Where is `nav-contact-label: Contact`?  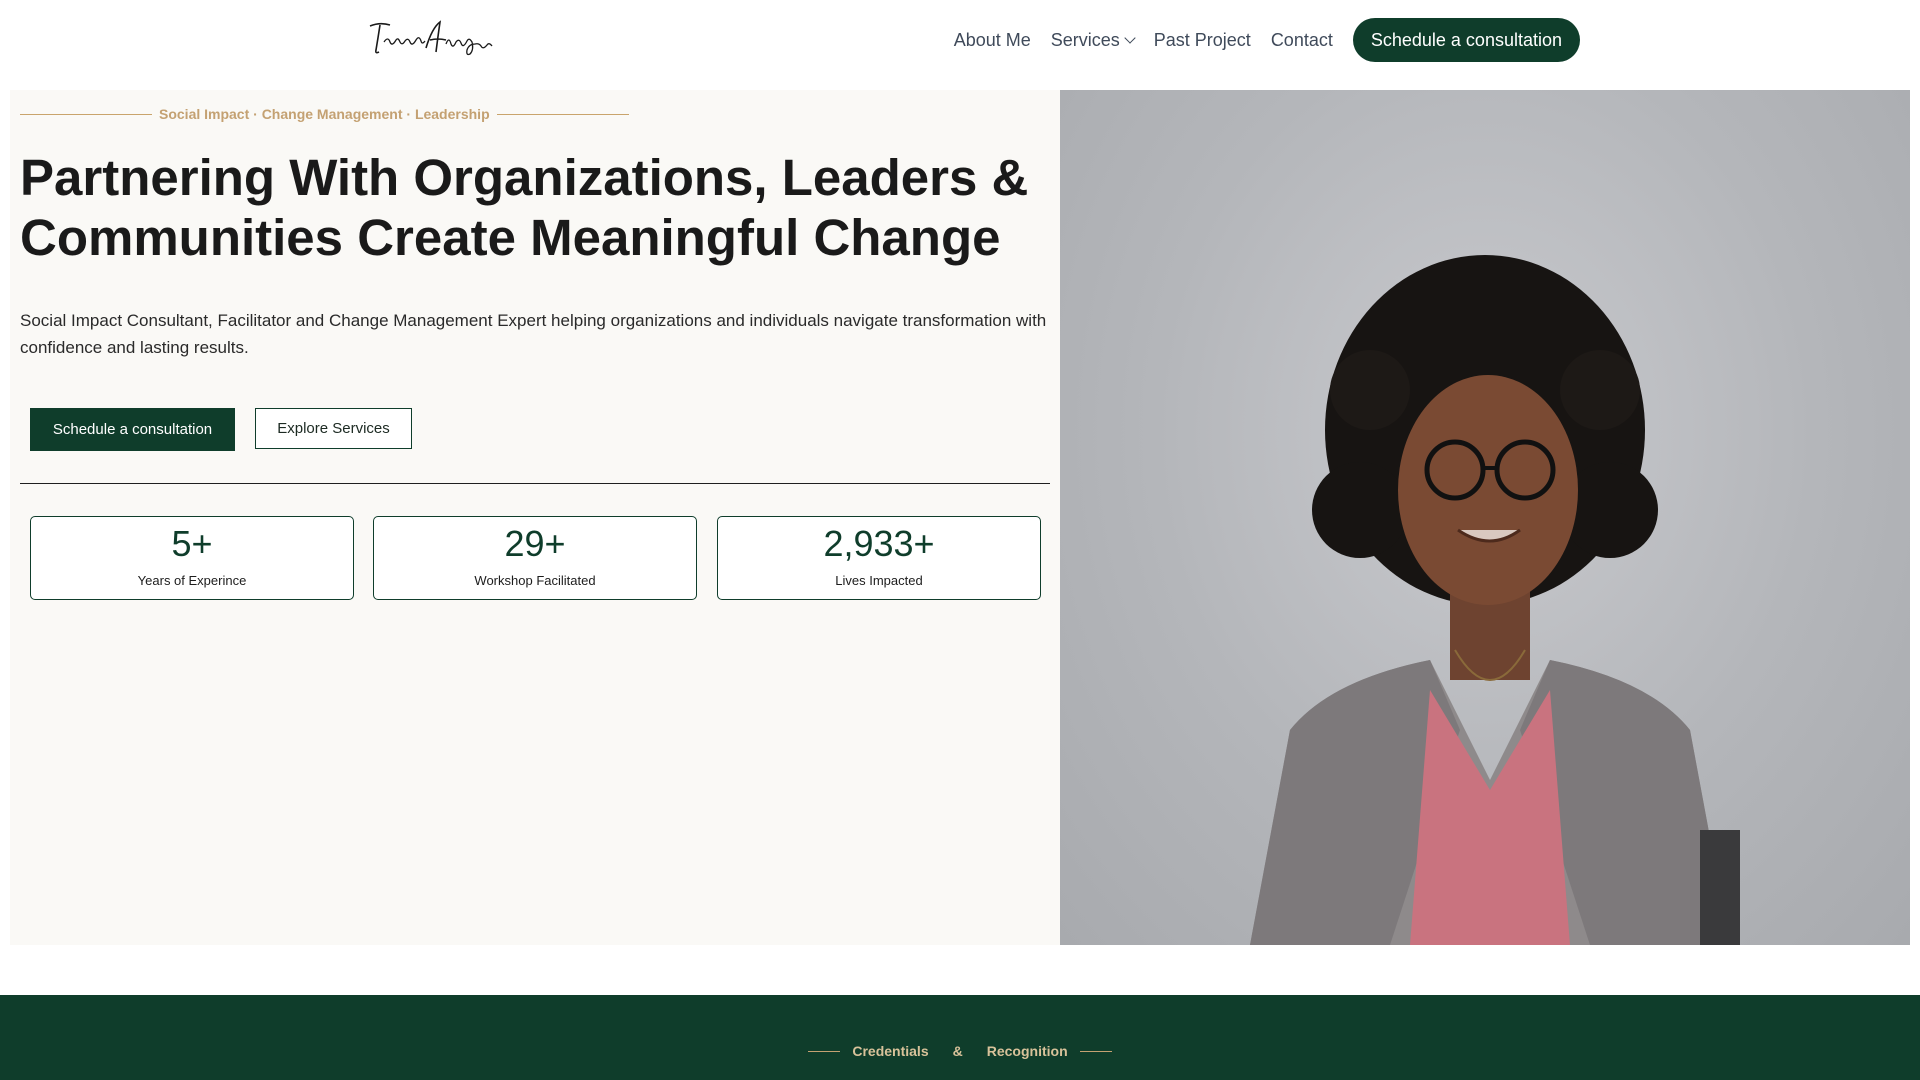
nav-contact-label: Contact is located at coordinates (1301, 39).